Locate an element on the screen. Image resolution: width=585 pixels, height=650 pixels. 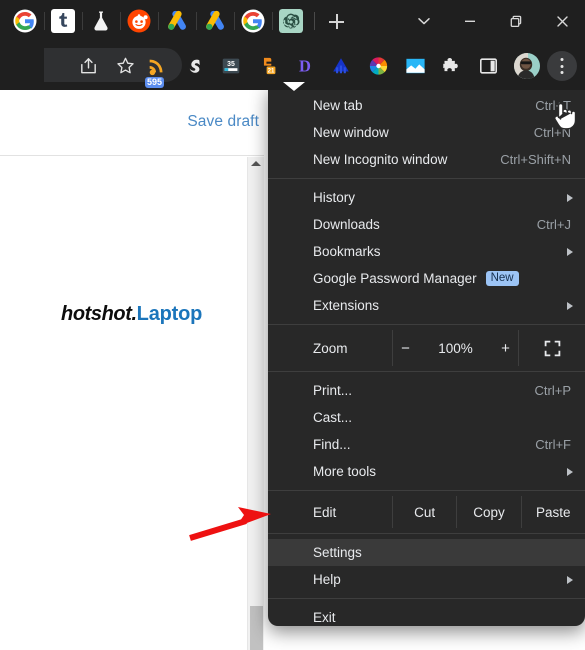
tab-tumblr is located at coordinates (63, 21).